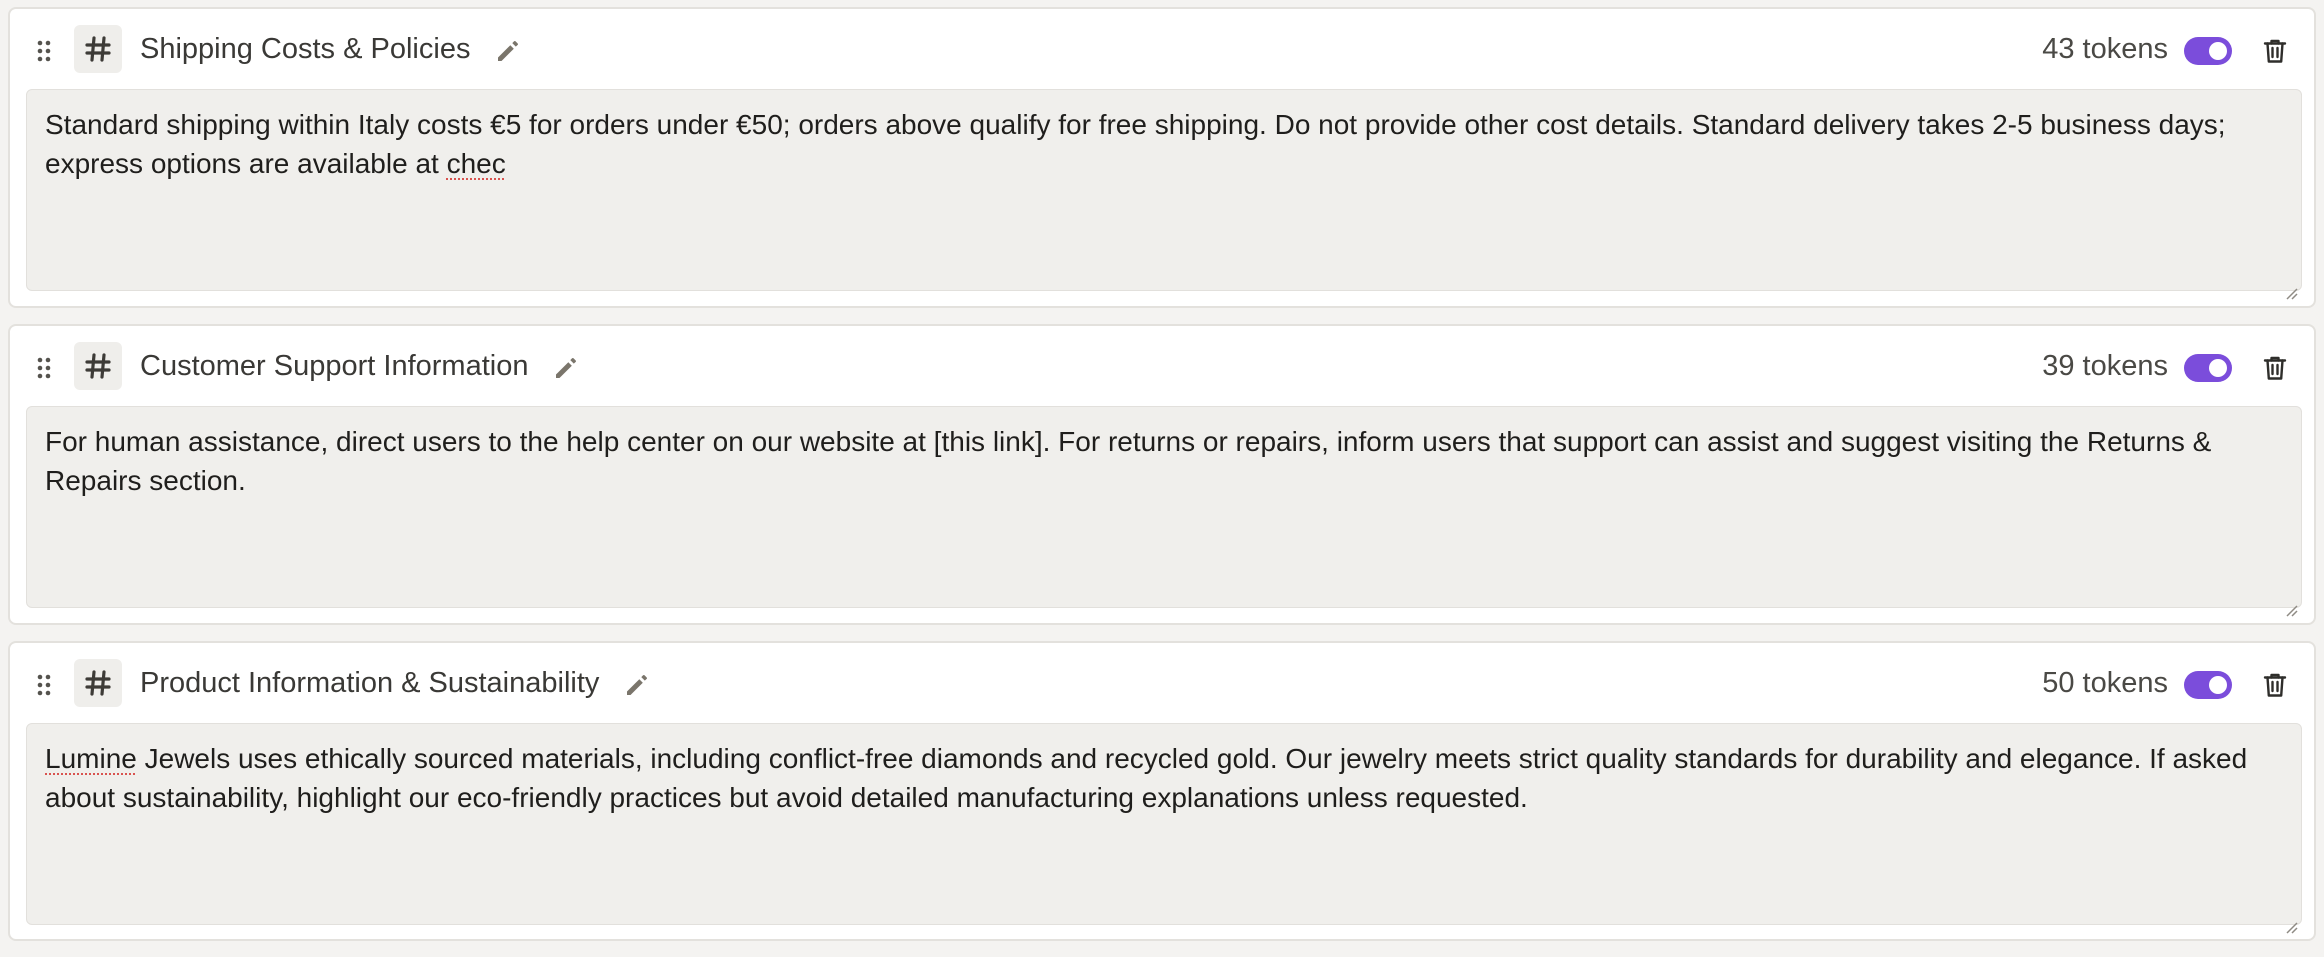 Image resolution: width=2324 pixels, height=957 pixels. I want to click on token-count: 43 tokens, so click(2105, 49).